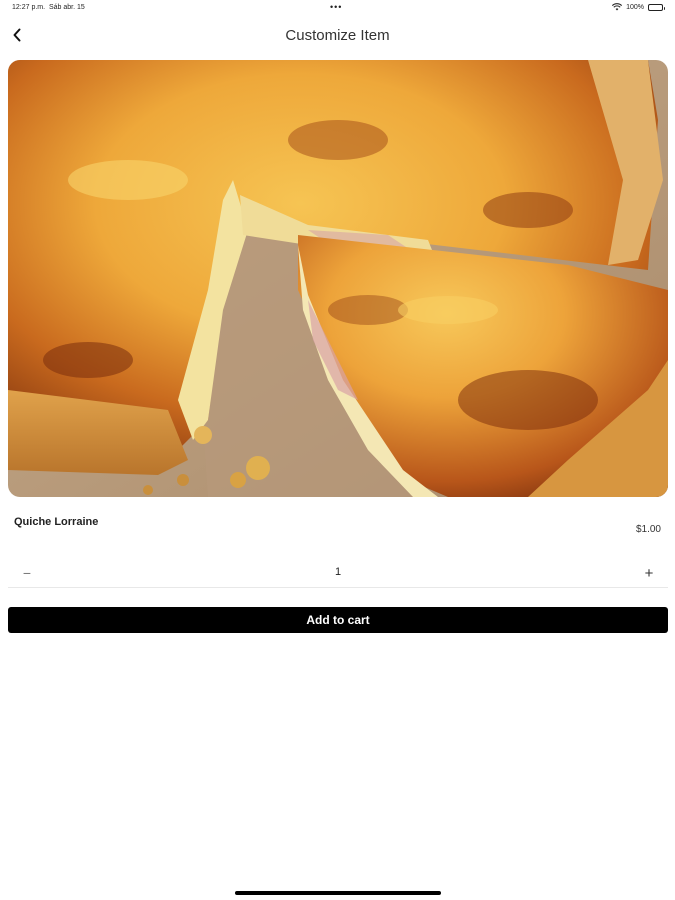 Image resolution: width=675 pixels, height=900 pixels. What do you see at coordinates (649, 573) in the screenshot?
I see `increment-button: +` at bounding box center [649, 573].